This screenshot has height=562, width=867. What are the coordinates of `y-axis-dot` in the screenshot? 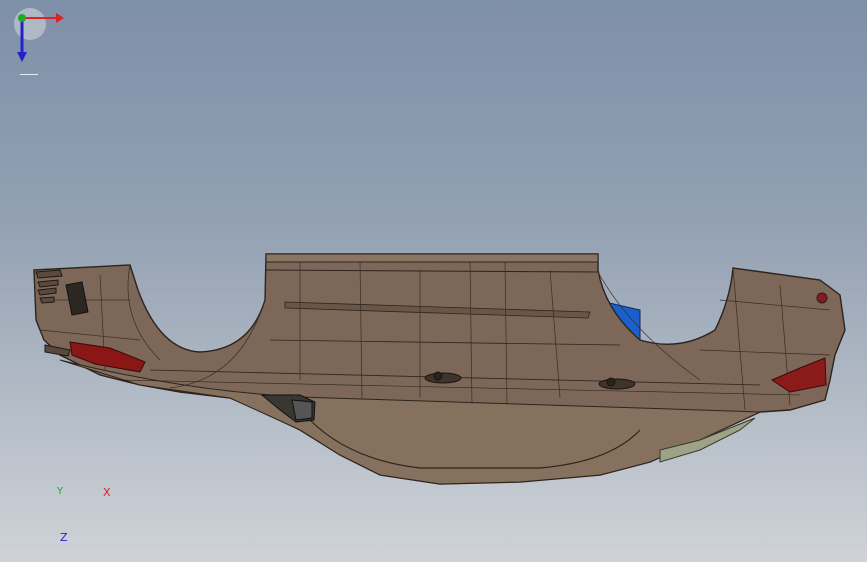 It's located at (22, 18).